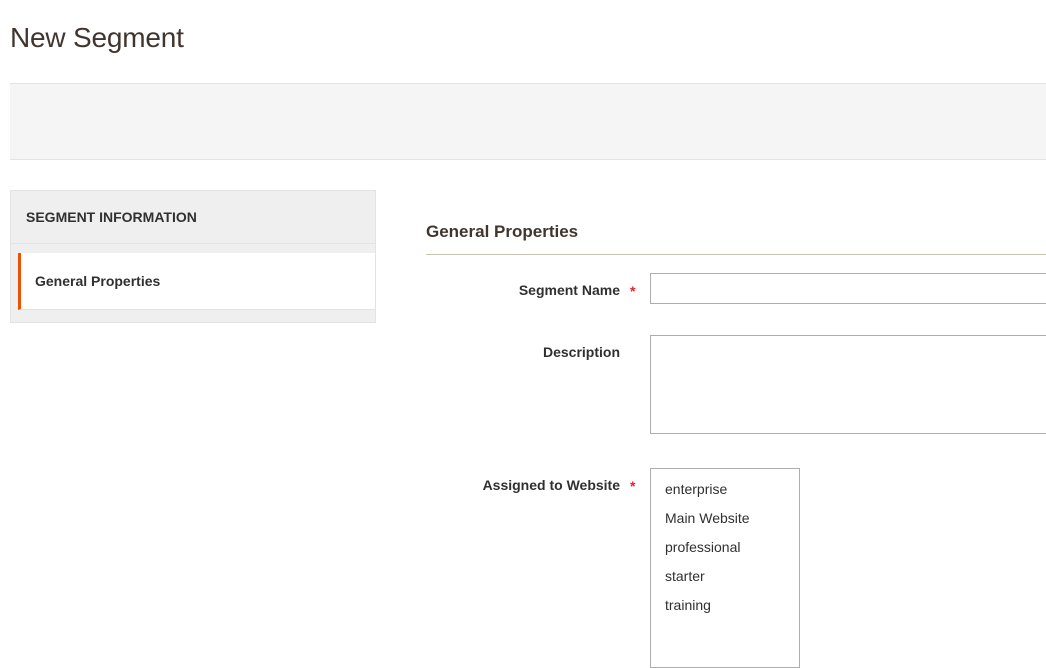 The image size is (1046, 668). I want to click on sidebar-nav: SEGMENT INFORMATION General Properties, so click(193, 256).